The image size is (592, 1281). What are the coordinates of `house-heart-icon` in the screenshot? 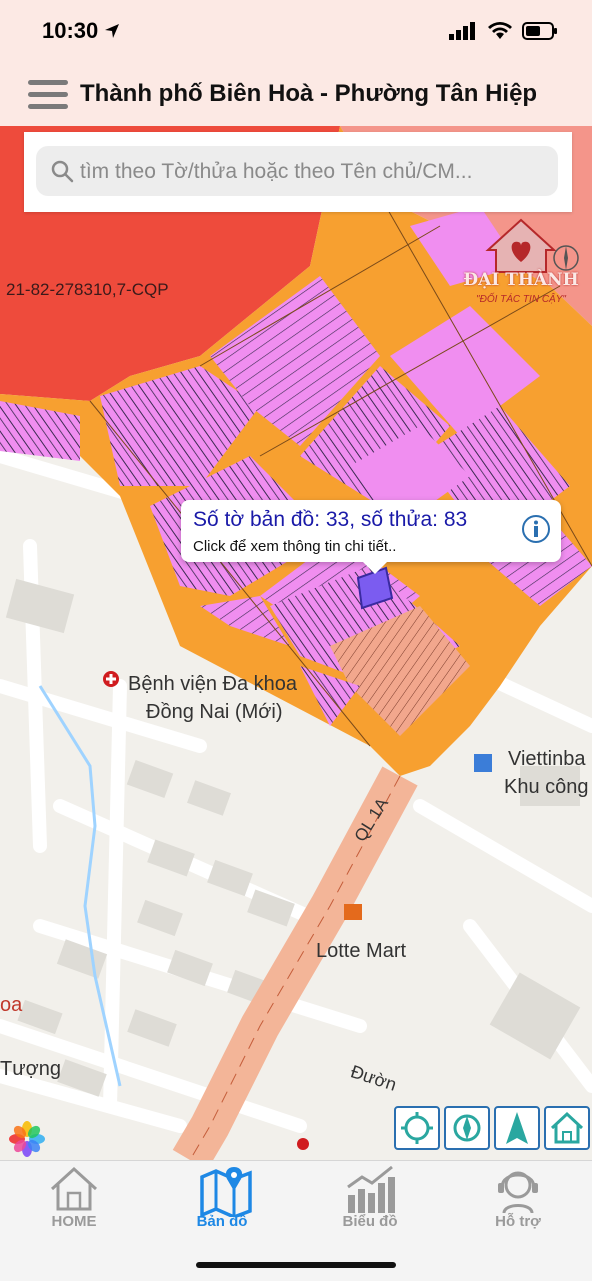 It's located at (532, 245).